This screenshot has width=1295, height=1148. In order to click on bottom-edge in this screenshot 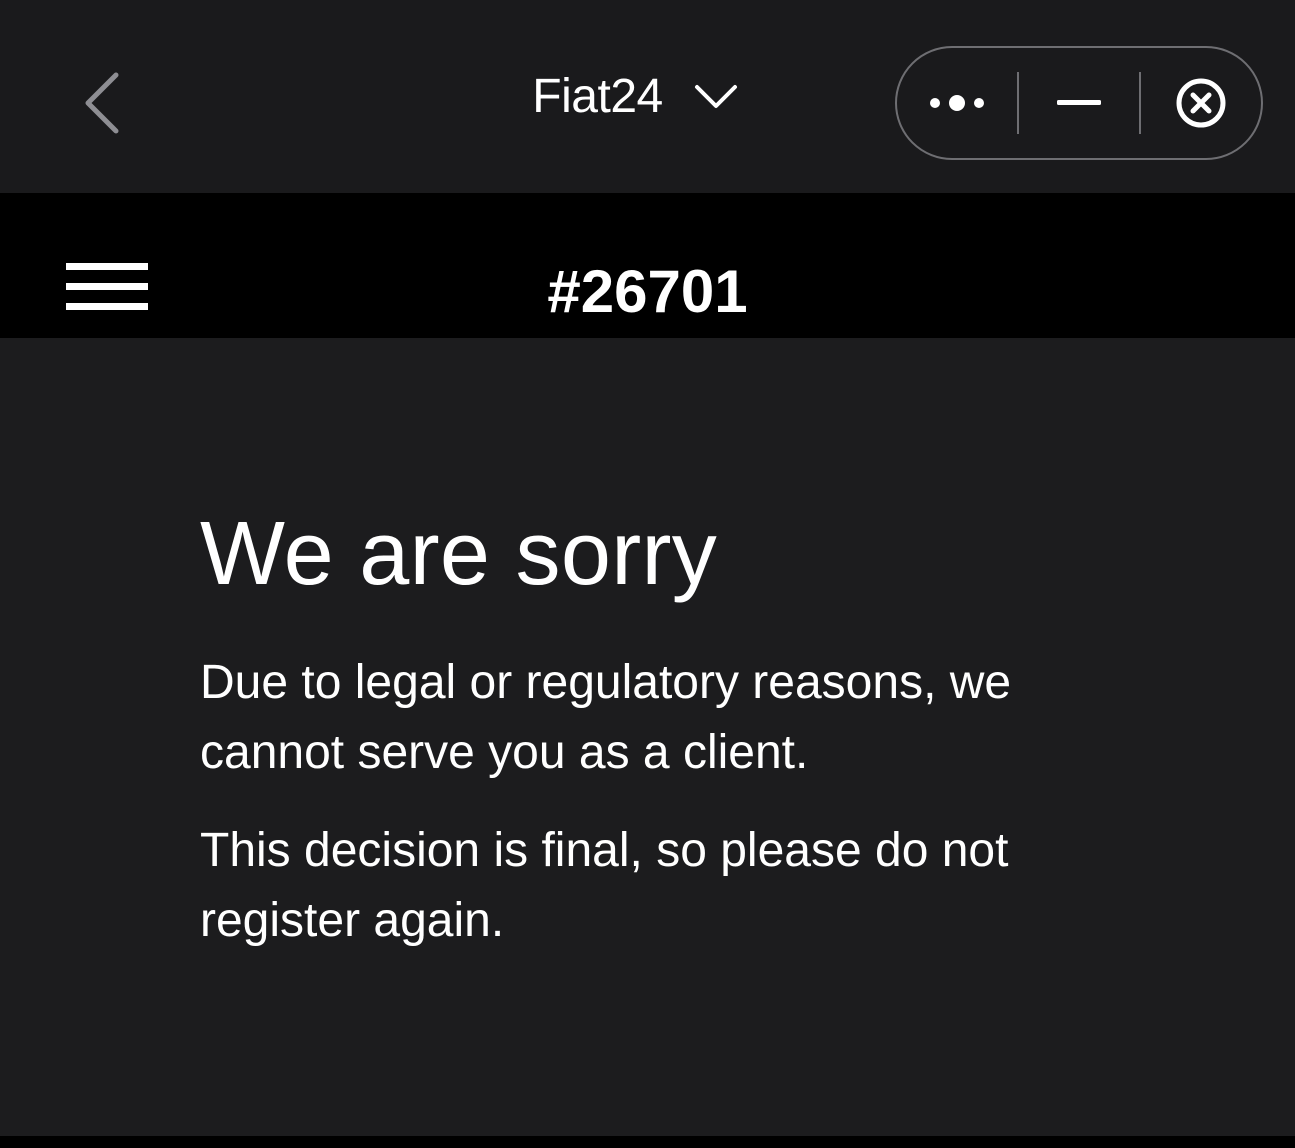, I will do `click(647, 1142)`.